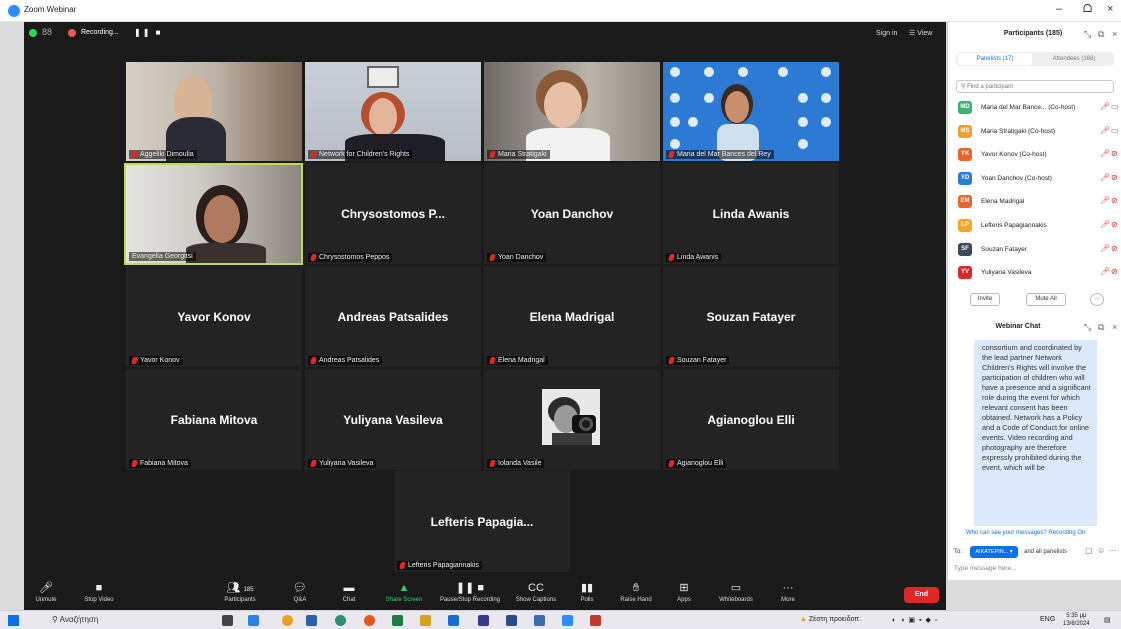 The image size is (1121, 629). What do you see at coordinates (1115, 106) in the screenshot?
I see `camera-icon: ▭` at bounding box center [1115, 106].